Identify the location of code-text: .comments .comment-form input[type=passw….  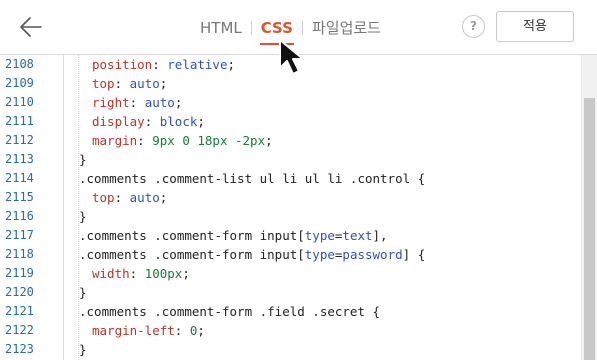
(252, 254).